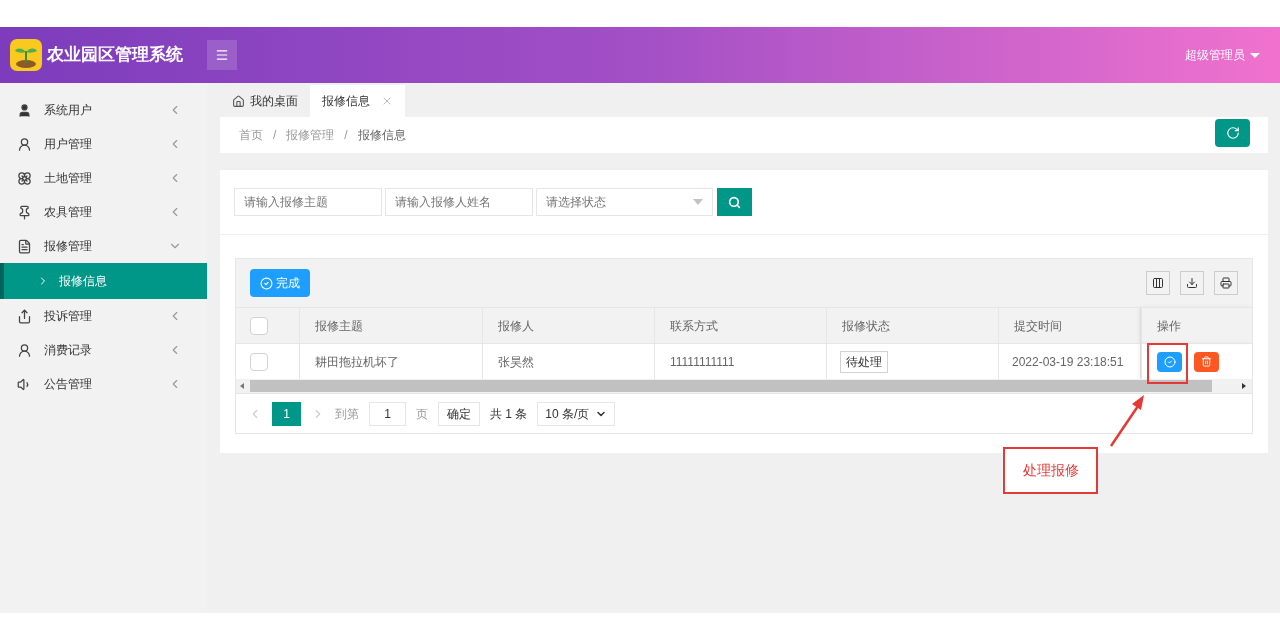 The image size is (1280, 639). What do you see at coordinates (26, 55) in the screenshot?
I see `sprout-logo-icon` at bounding box center [26, 55].